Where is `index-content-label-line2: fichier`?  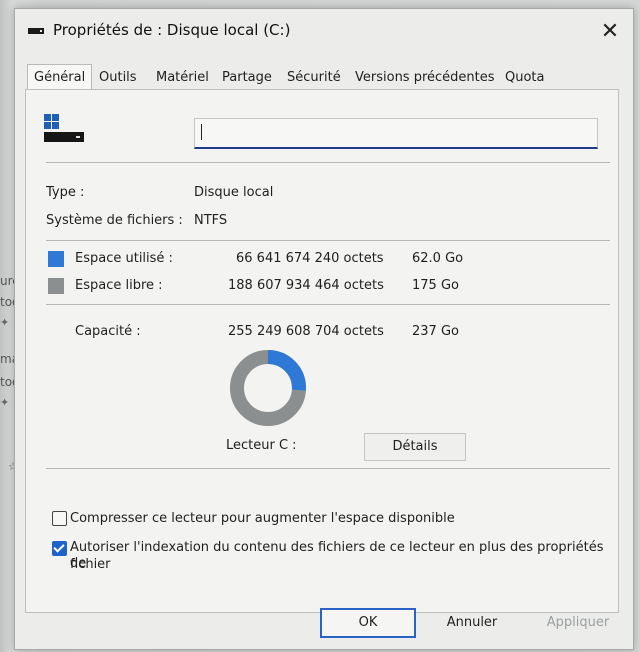
index-content-label-line2: fichier is located at coordinates (90, 564).